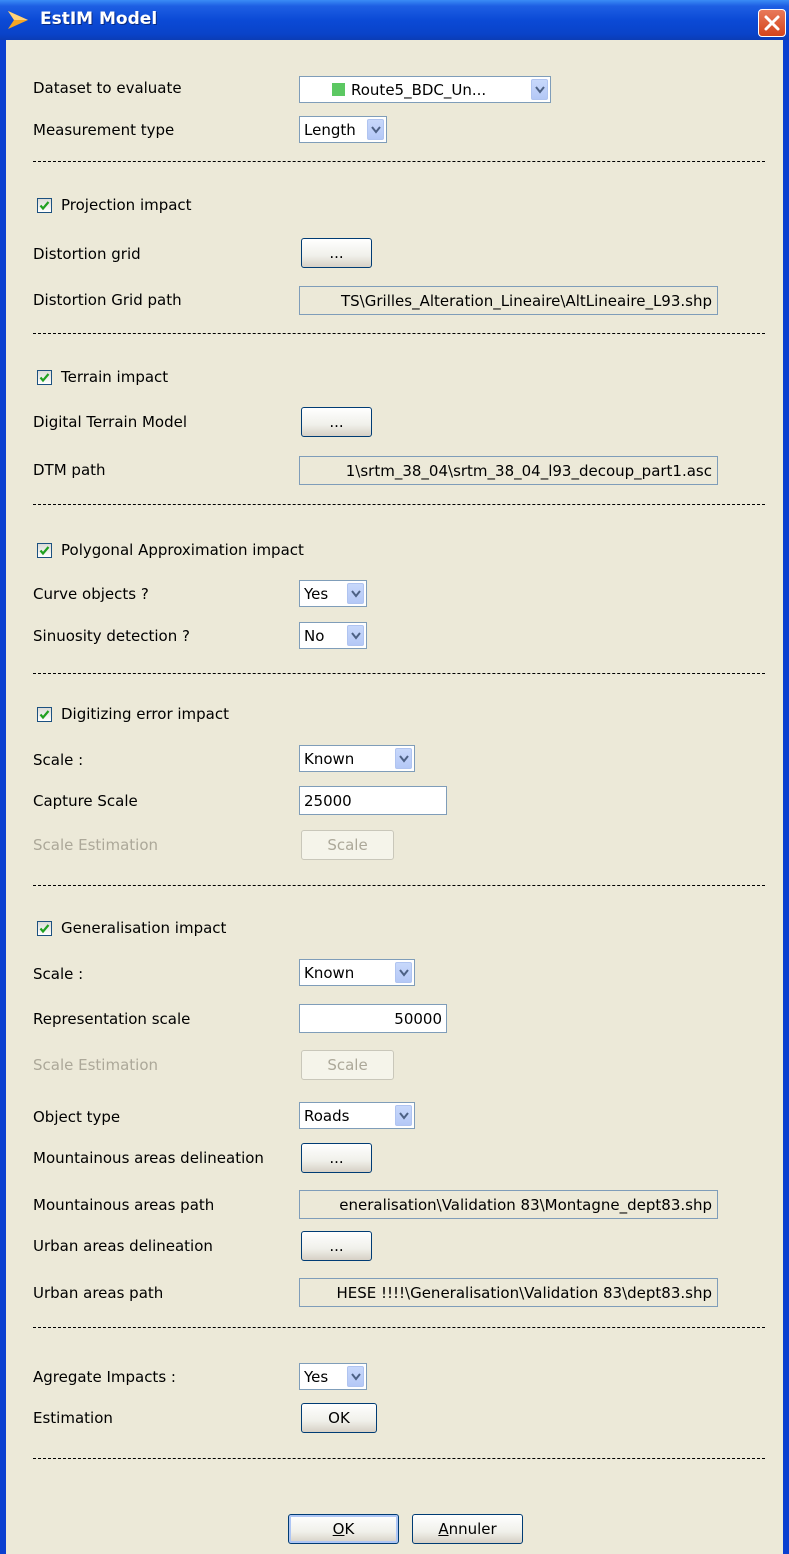  What do you see at coordinates (314, 636) in the screenshot?
I see `sinuosity-value: No` at bounding box center [314, 636].